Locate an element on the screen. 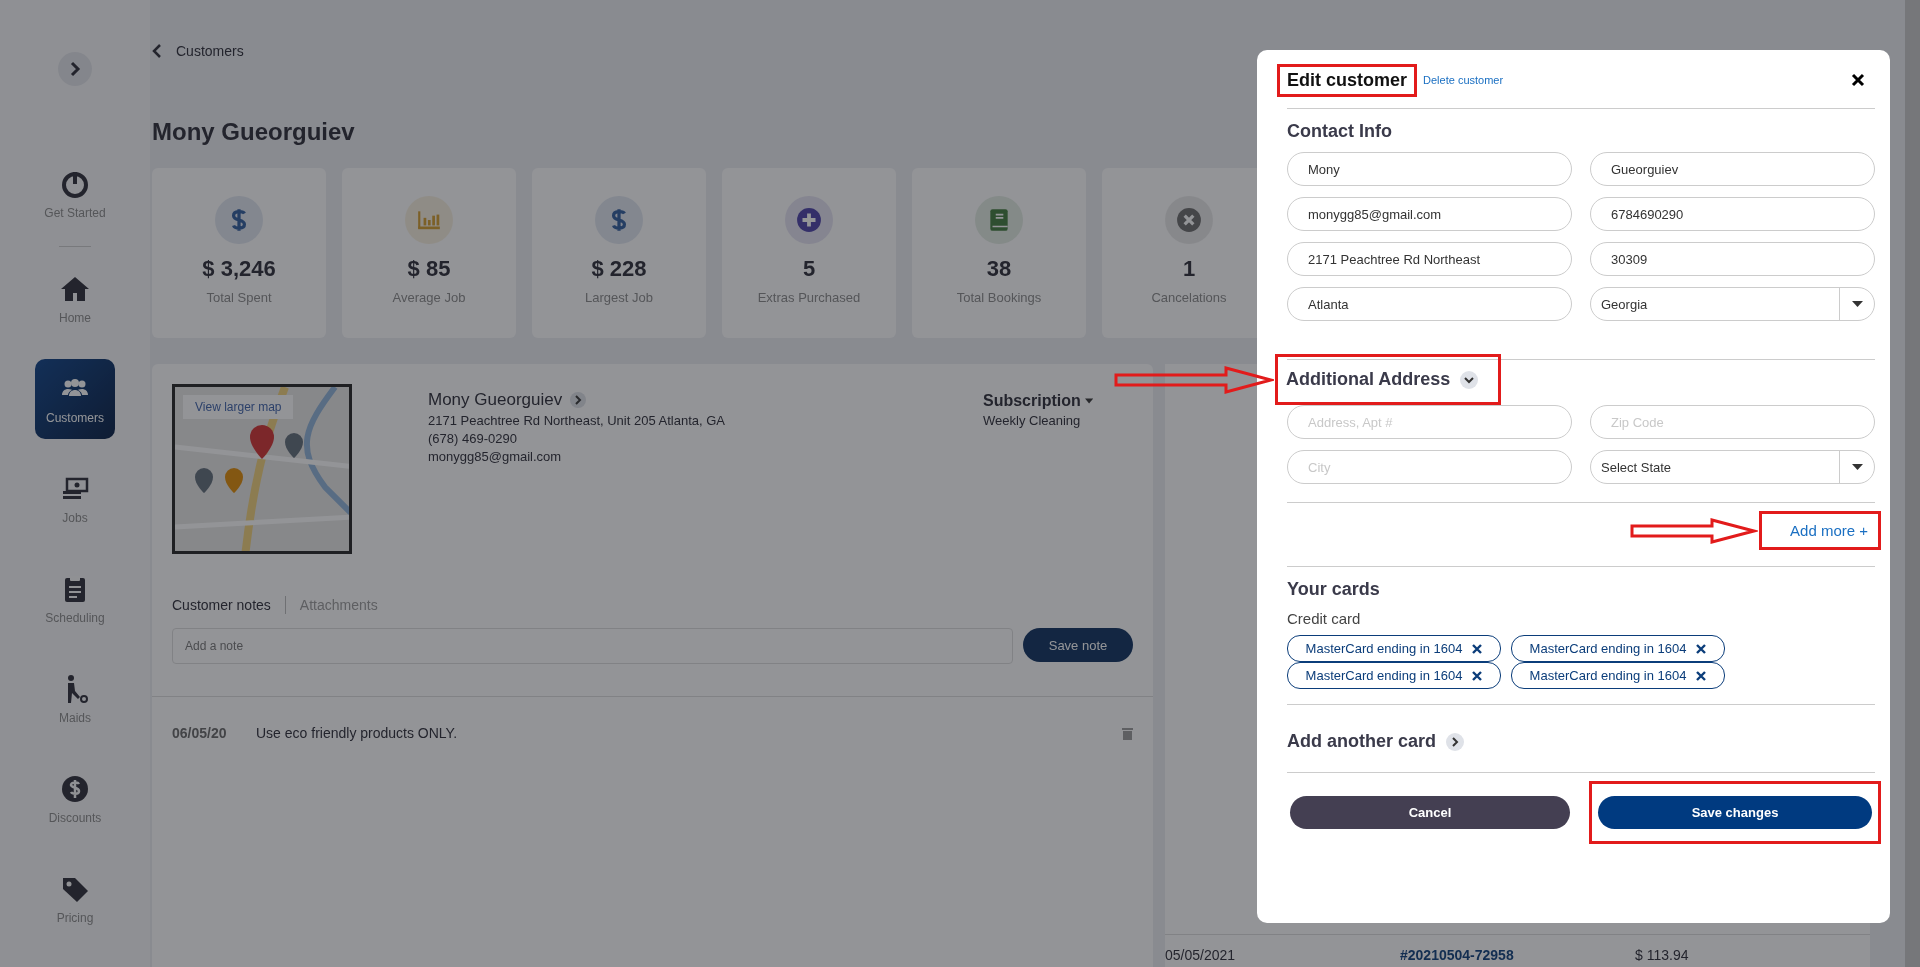  delete-customer-link: Delete customer is located at coordinates (1463, 80).